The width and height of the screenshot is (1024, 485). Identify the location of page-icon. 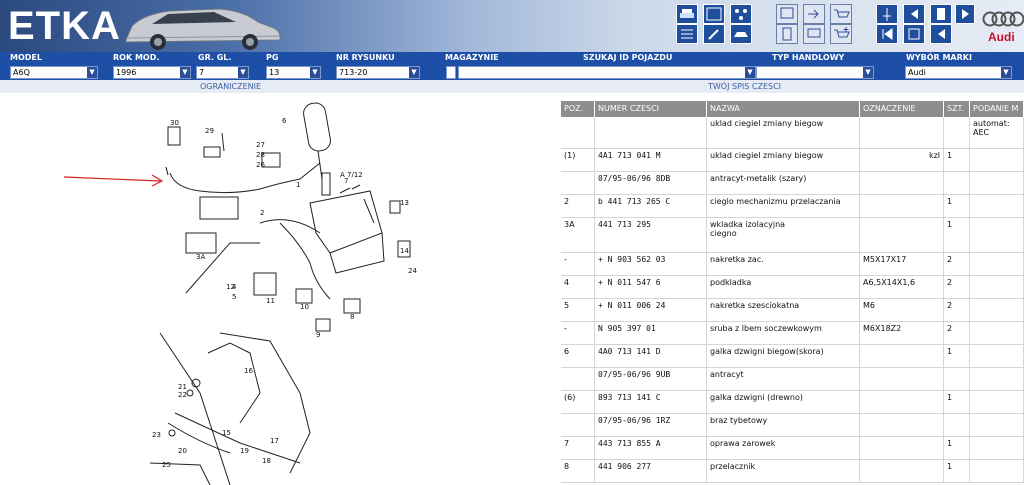
(941, 14).